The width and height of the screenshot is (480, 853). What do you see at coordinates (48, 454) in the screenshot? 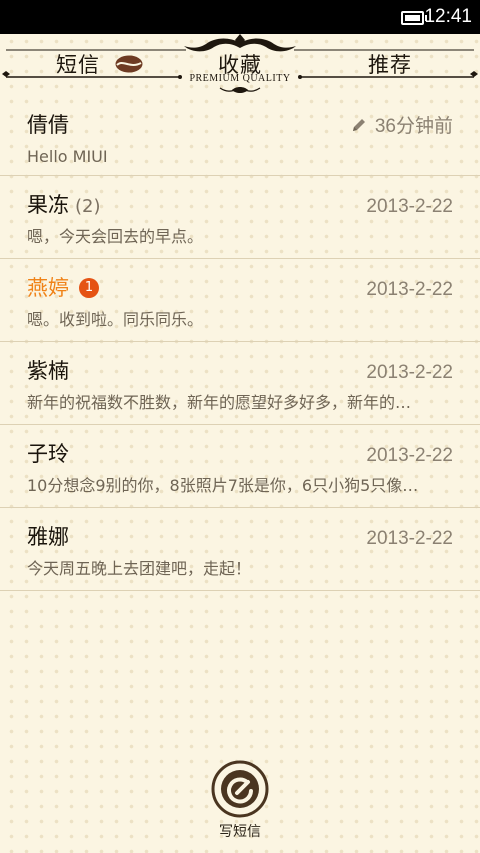
I see `contact-name: 子玲` at bounding box center [48, 454].